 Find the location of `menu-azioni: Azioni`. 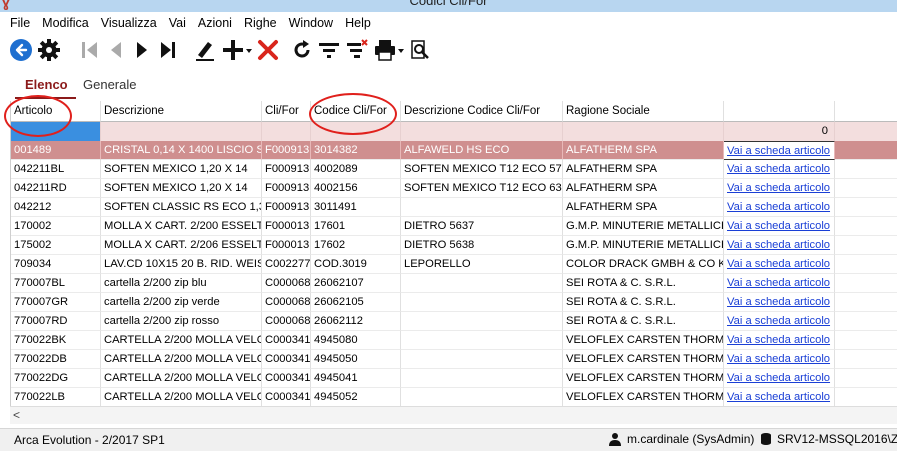

menu-azioni: Azioni is located at coordinates (215, 23).